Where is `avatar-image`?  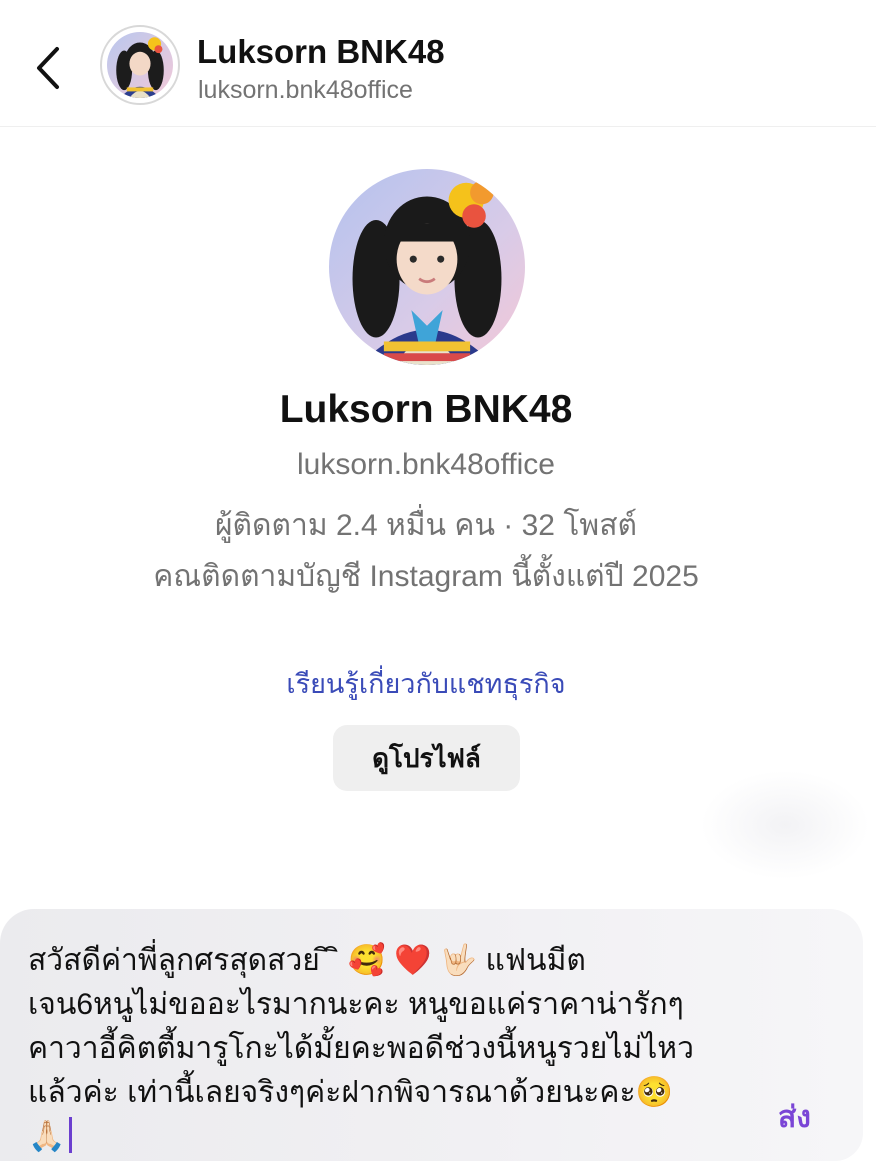
avatar-image is located at coordinates (140, 65).